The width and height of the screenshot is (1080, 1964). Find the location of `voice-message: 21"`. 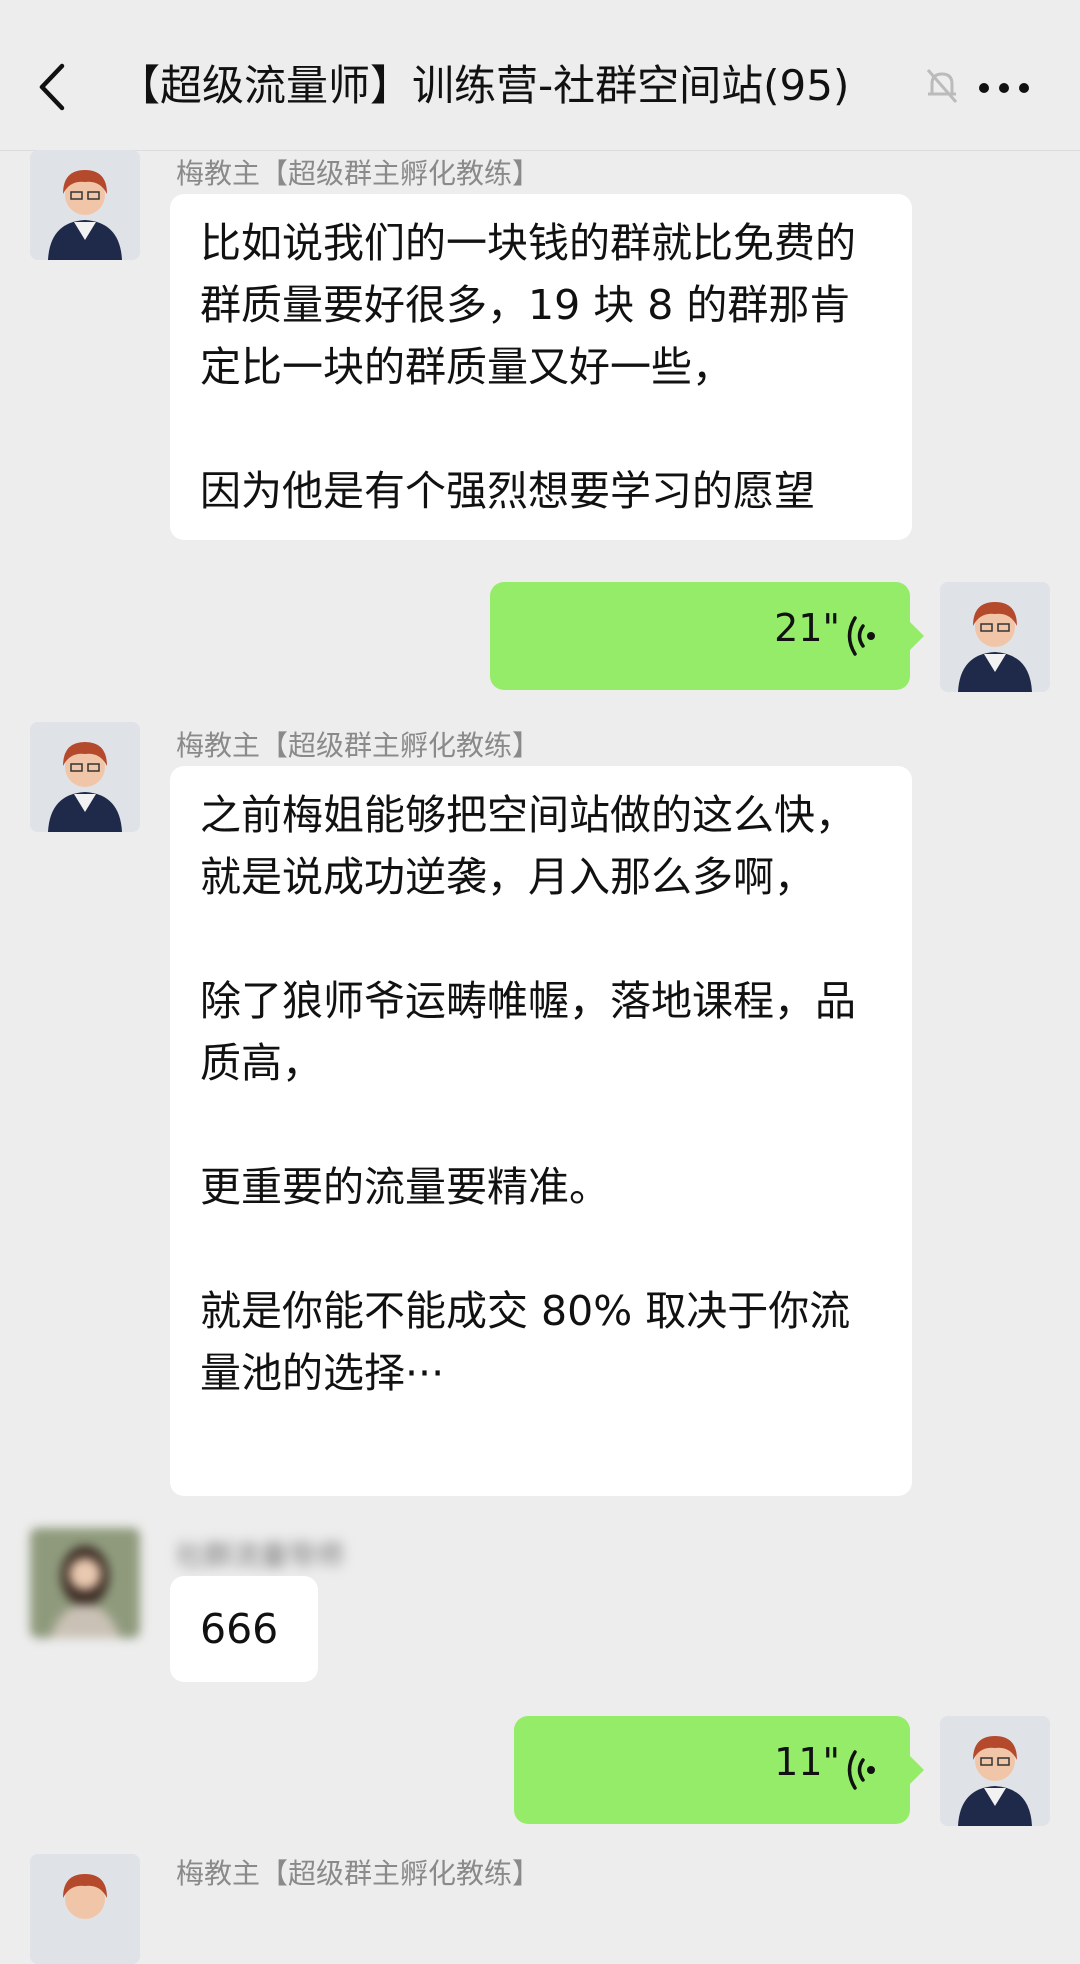

voice-message: 21" is located at coordinates (707, 636).